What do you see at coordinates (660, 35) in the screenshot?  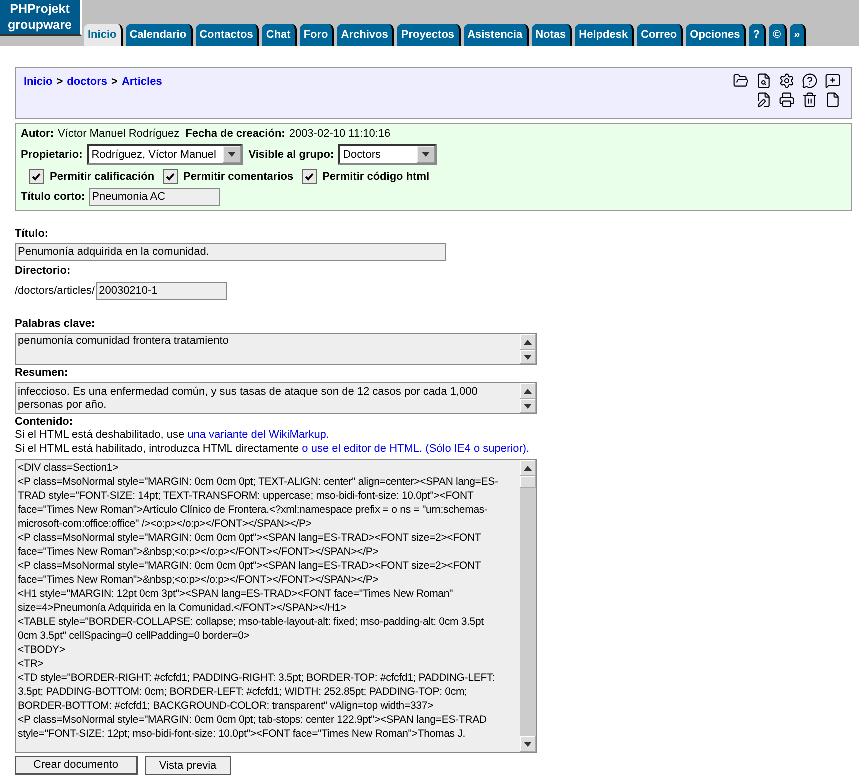 I see `nav-tab: Correo` at bounding box center [660, 35].